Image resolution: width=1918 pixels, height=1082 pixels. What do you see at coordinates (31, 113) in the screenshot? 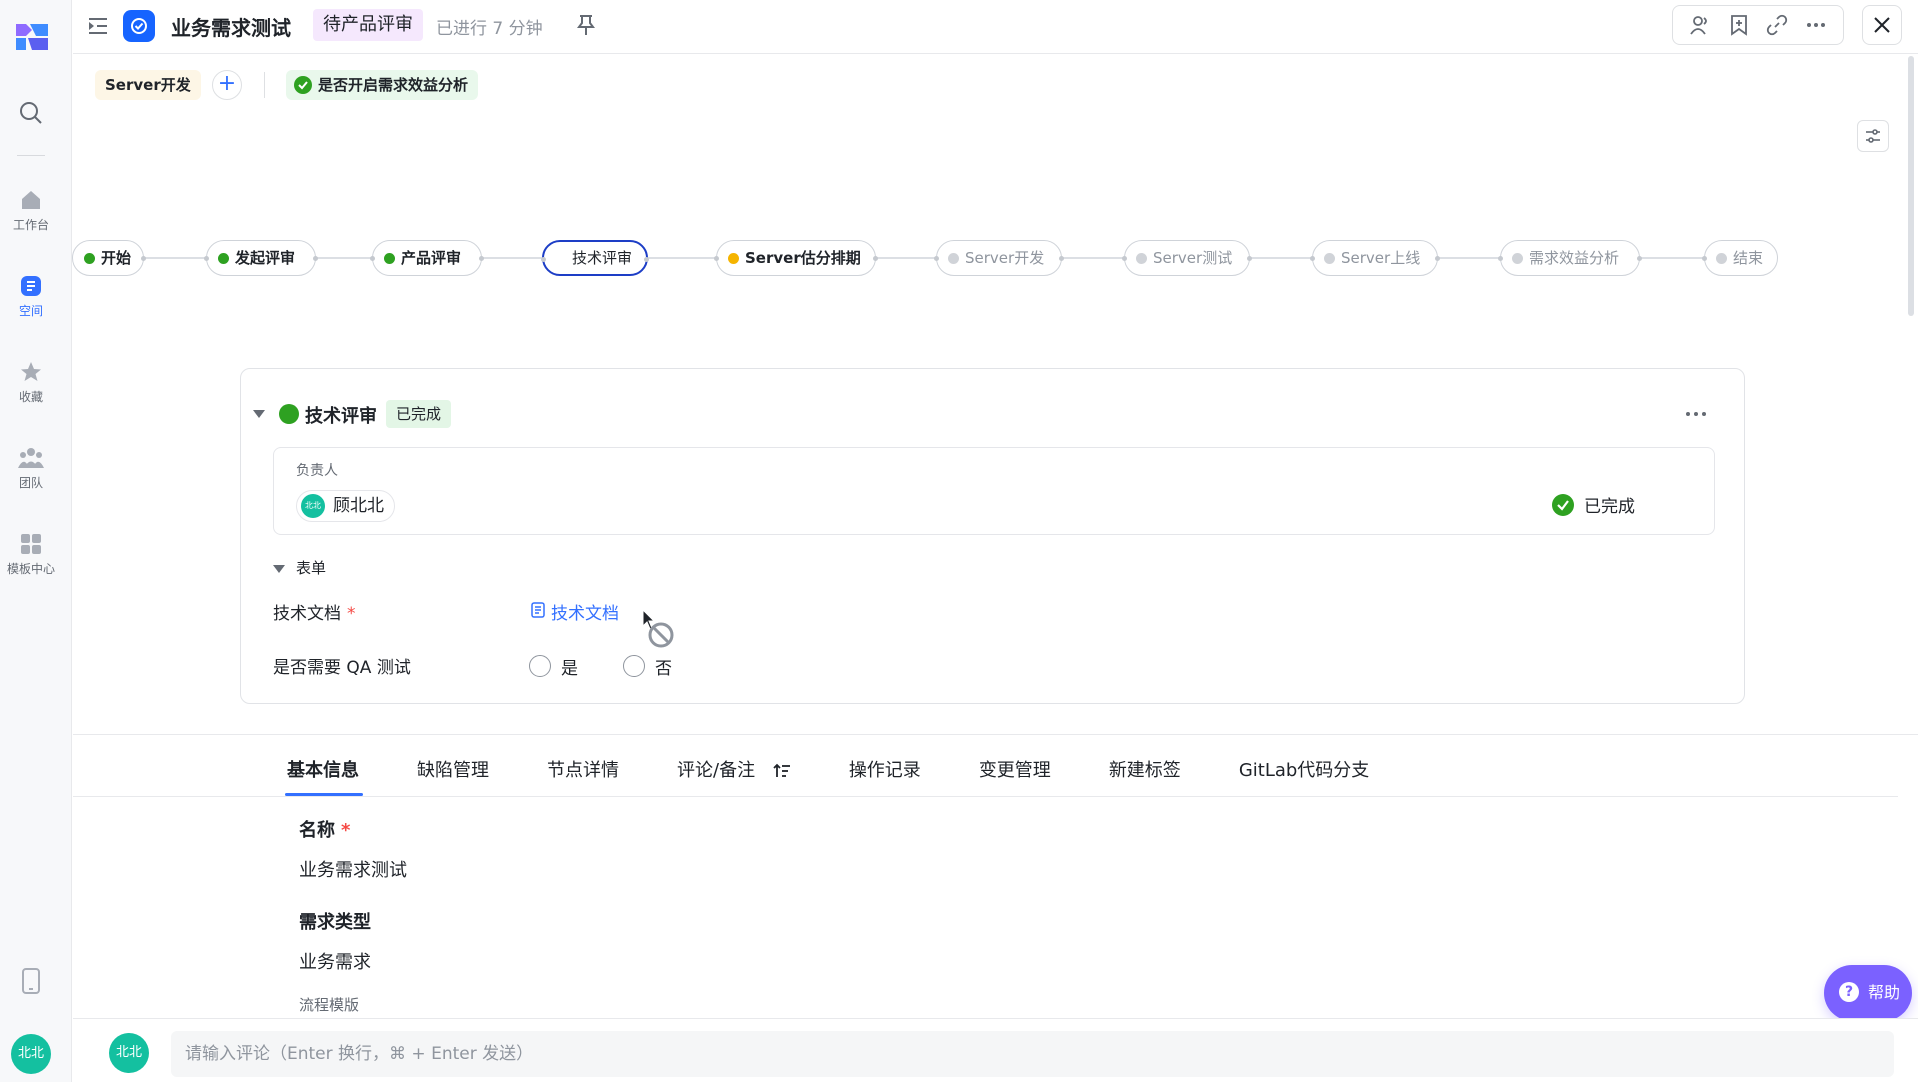
I see `search-icon` at bounding box center [31, 113].